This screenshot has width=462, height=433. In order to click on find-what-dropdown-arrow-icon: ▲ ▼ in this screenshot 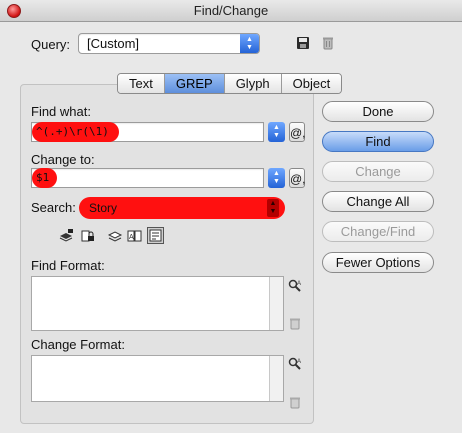, I will do `click(276, 132)`.